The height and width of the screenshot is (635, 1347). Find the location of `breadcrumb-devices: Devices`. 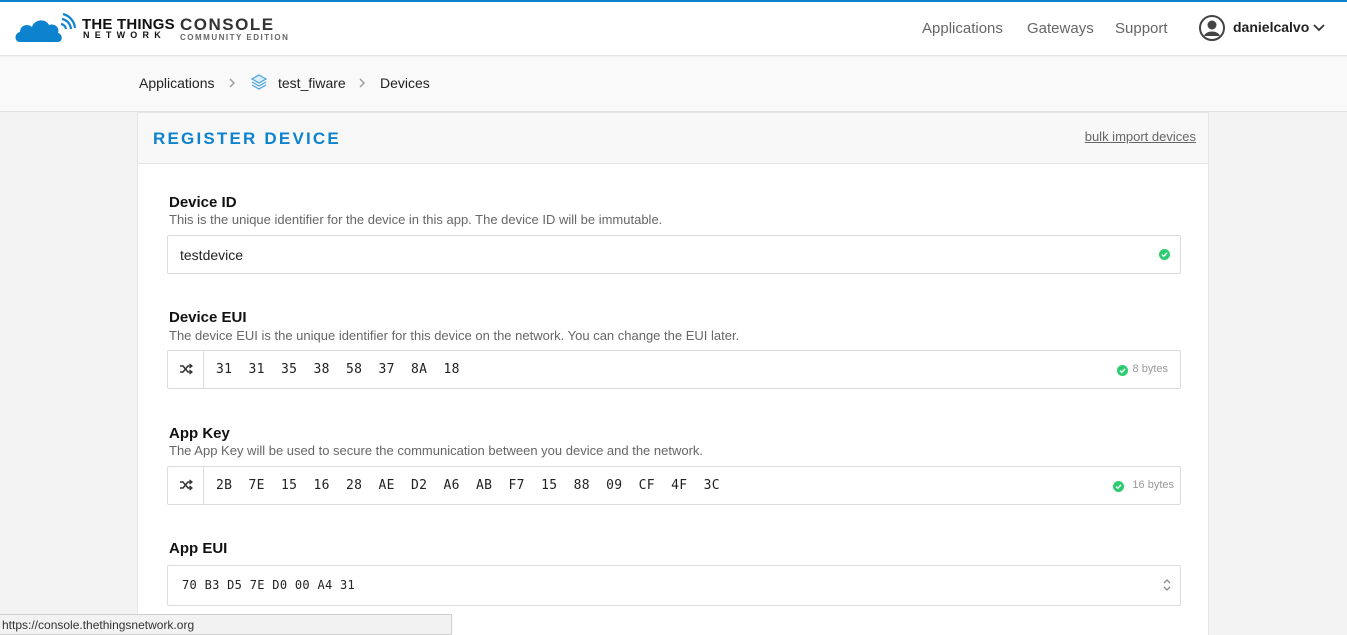

breadcrumb-devices: Devices is located at coordinates (405, 83).